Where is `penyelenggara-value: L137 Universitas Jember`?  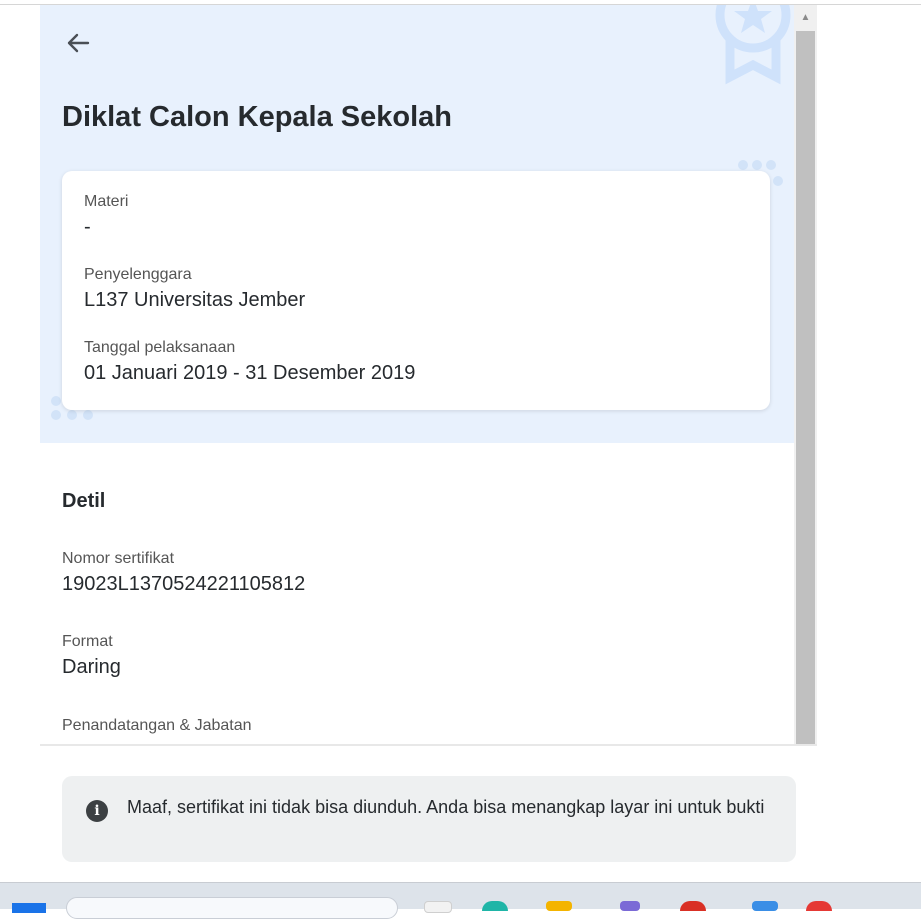 penyelenggara-value: L137 Universitas Jember is located at coordinates (195, 300).